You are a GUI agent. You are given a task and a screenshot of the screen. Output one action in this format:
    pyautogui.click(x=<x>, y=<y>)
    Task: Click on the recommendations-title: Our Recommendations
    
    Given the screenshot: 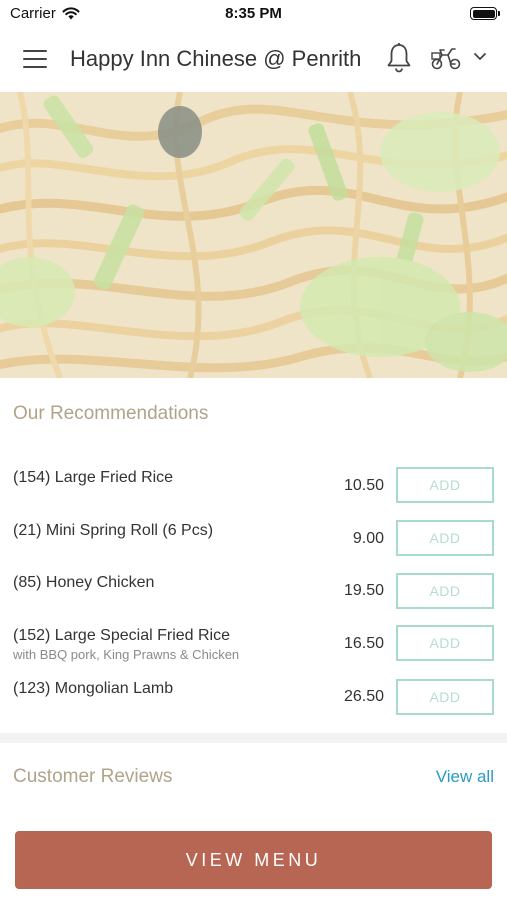 What is the action you would take?
    pyautogui.click(x=111, y=413)
    